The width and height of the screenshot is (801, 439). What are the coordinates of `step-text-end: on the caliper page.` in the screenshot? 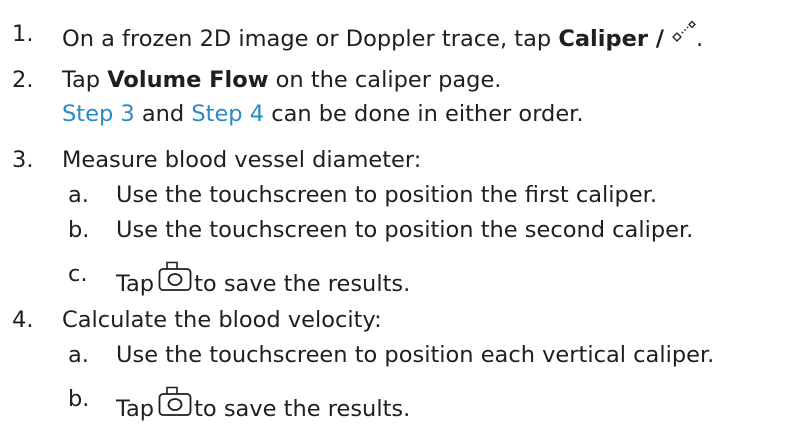 It's located at (385, 80).